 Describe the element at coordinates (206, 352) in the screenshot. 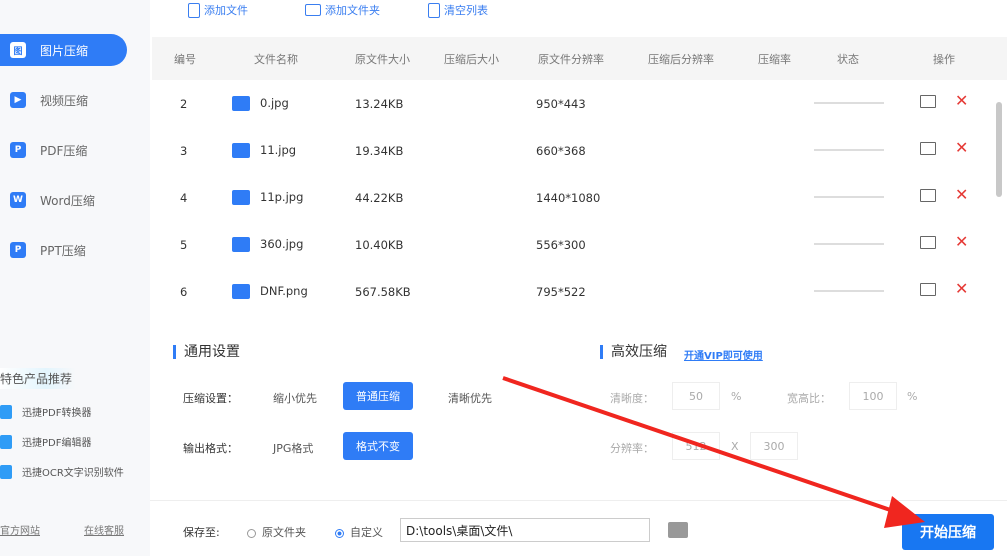

I see `general-settings-title: 通用设置` at that location.